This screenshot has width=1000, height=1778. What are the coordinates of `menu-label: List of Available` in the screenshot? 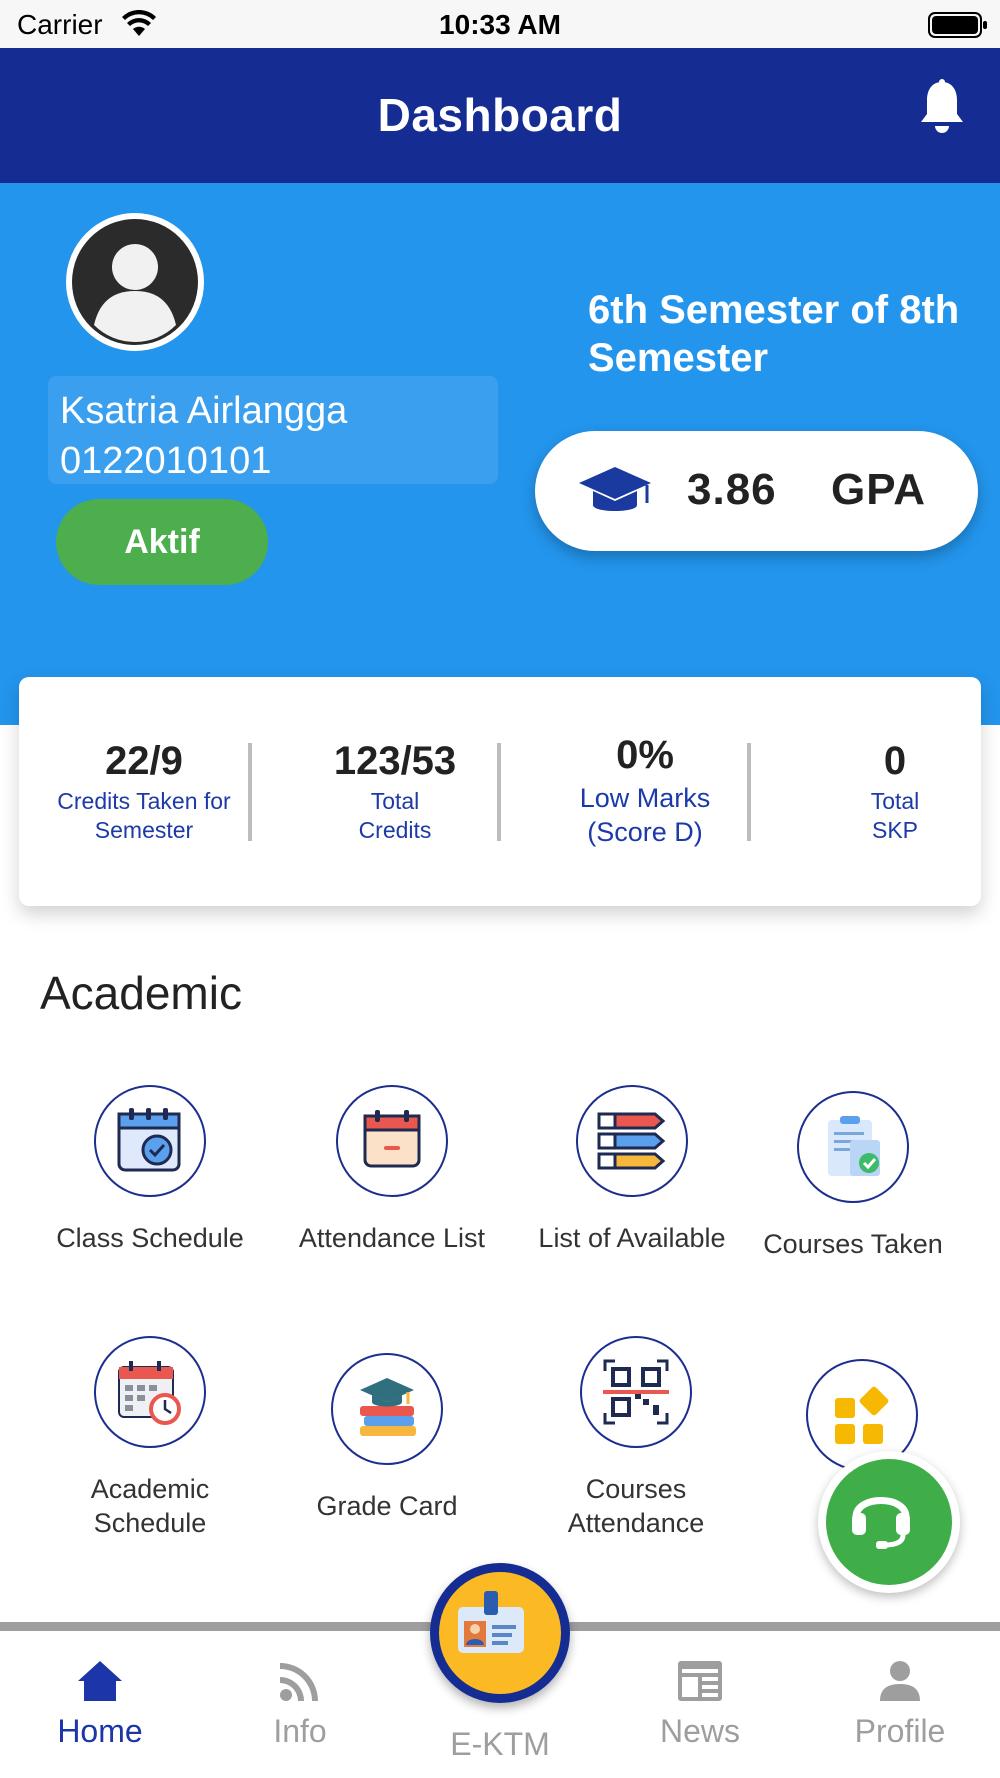 It's located at (632, 1238).